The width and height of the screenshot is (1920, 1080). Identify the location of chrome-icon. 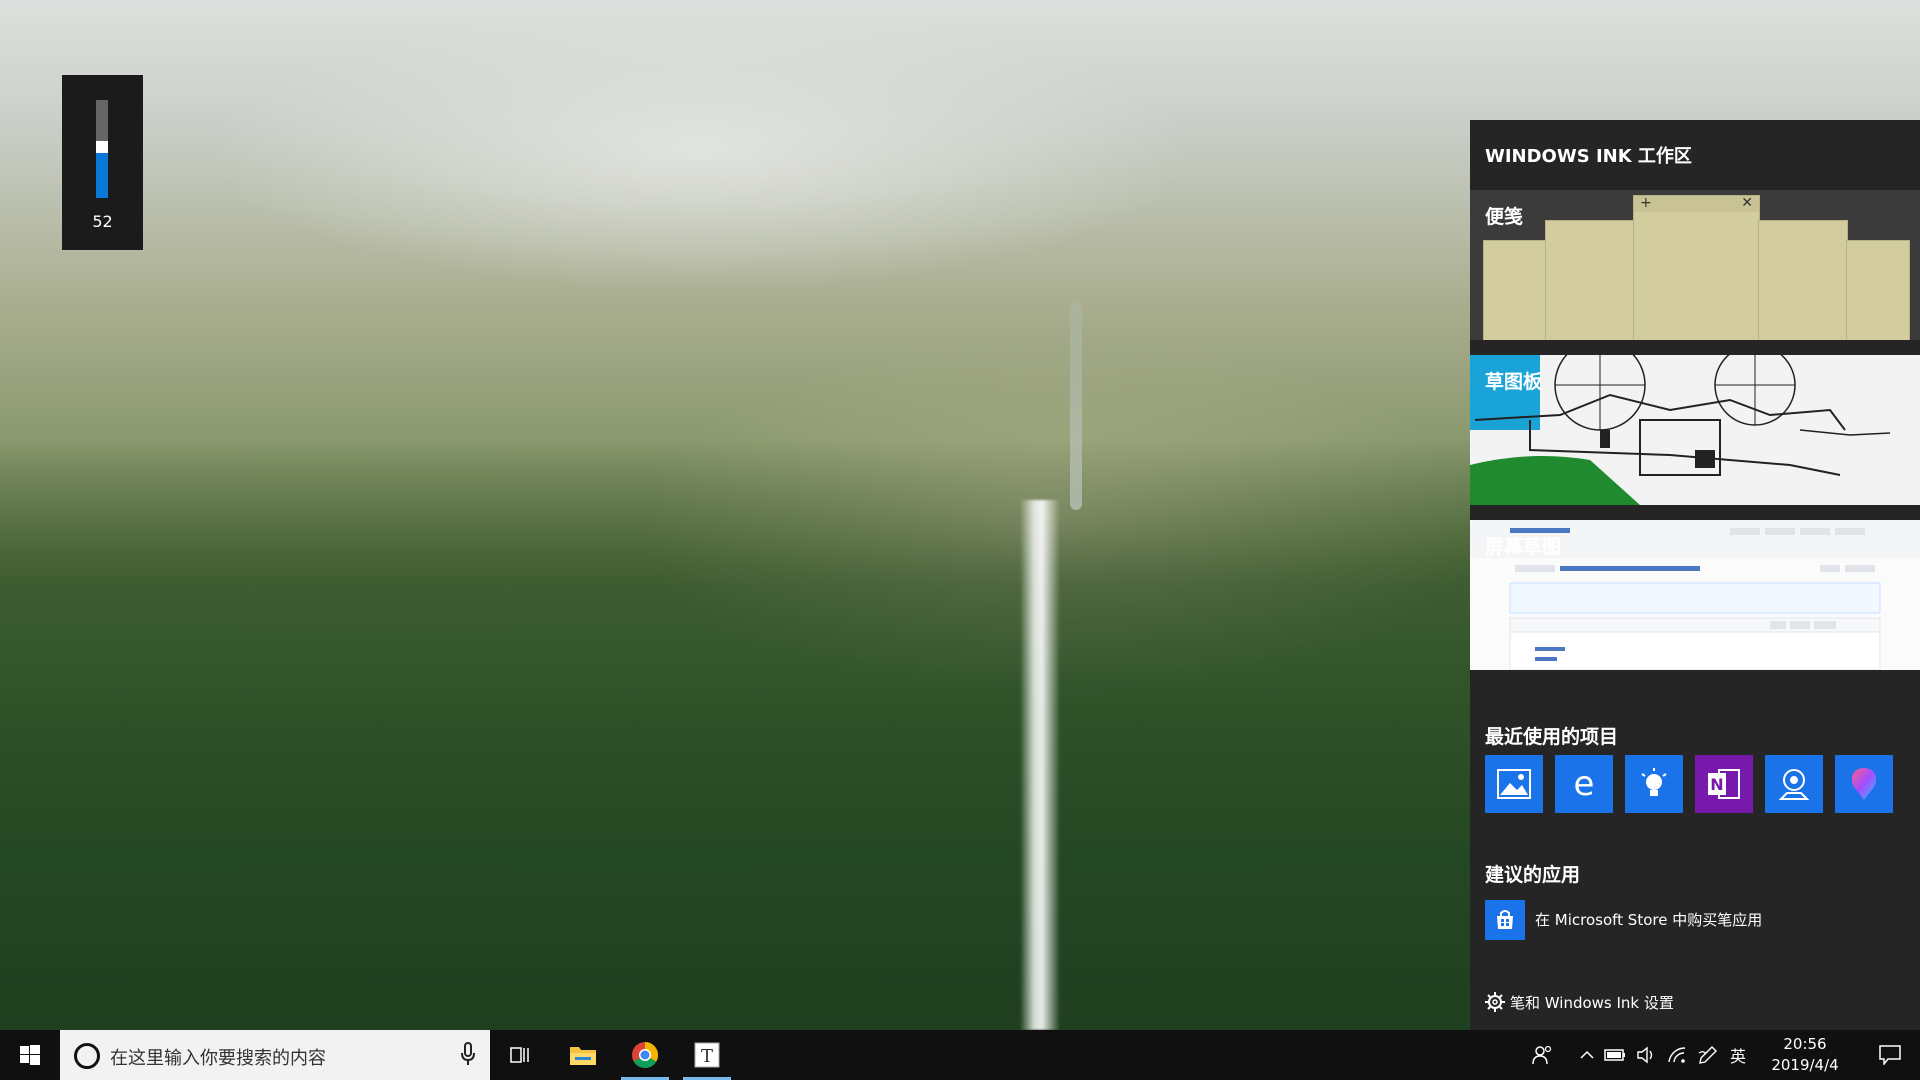
(645, 1055).